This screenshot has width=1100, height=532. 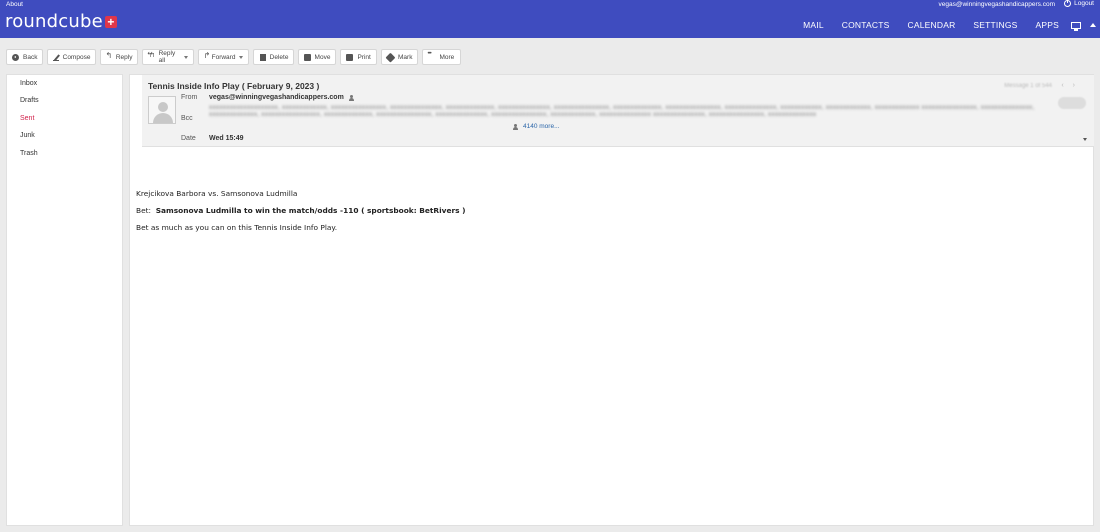 What do you see at coordinates (56, 57) in the screenshot?
I see `pencil-icon` at bounding box center [56, 57].